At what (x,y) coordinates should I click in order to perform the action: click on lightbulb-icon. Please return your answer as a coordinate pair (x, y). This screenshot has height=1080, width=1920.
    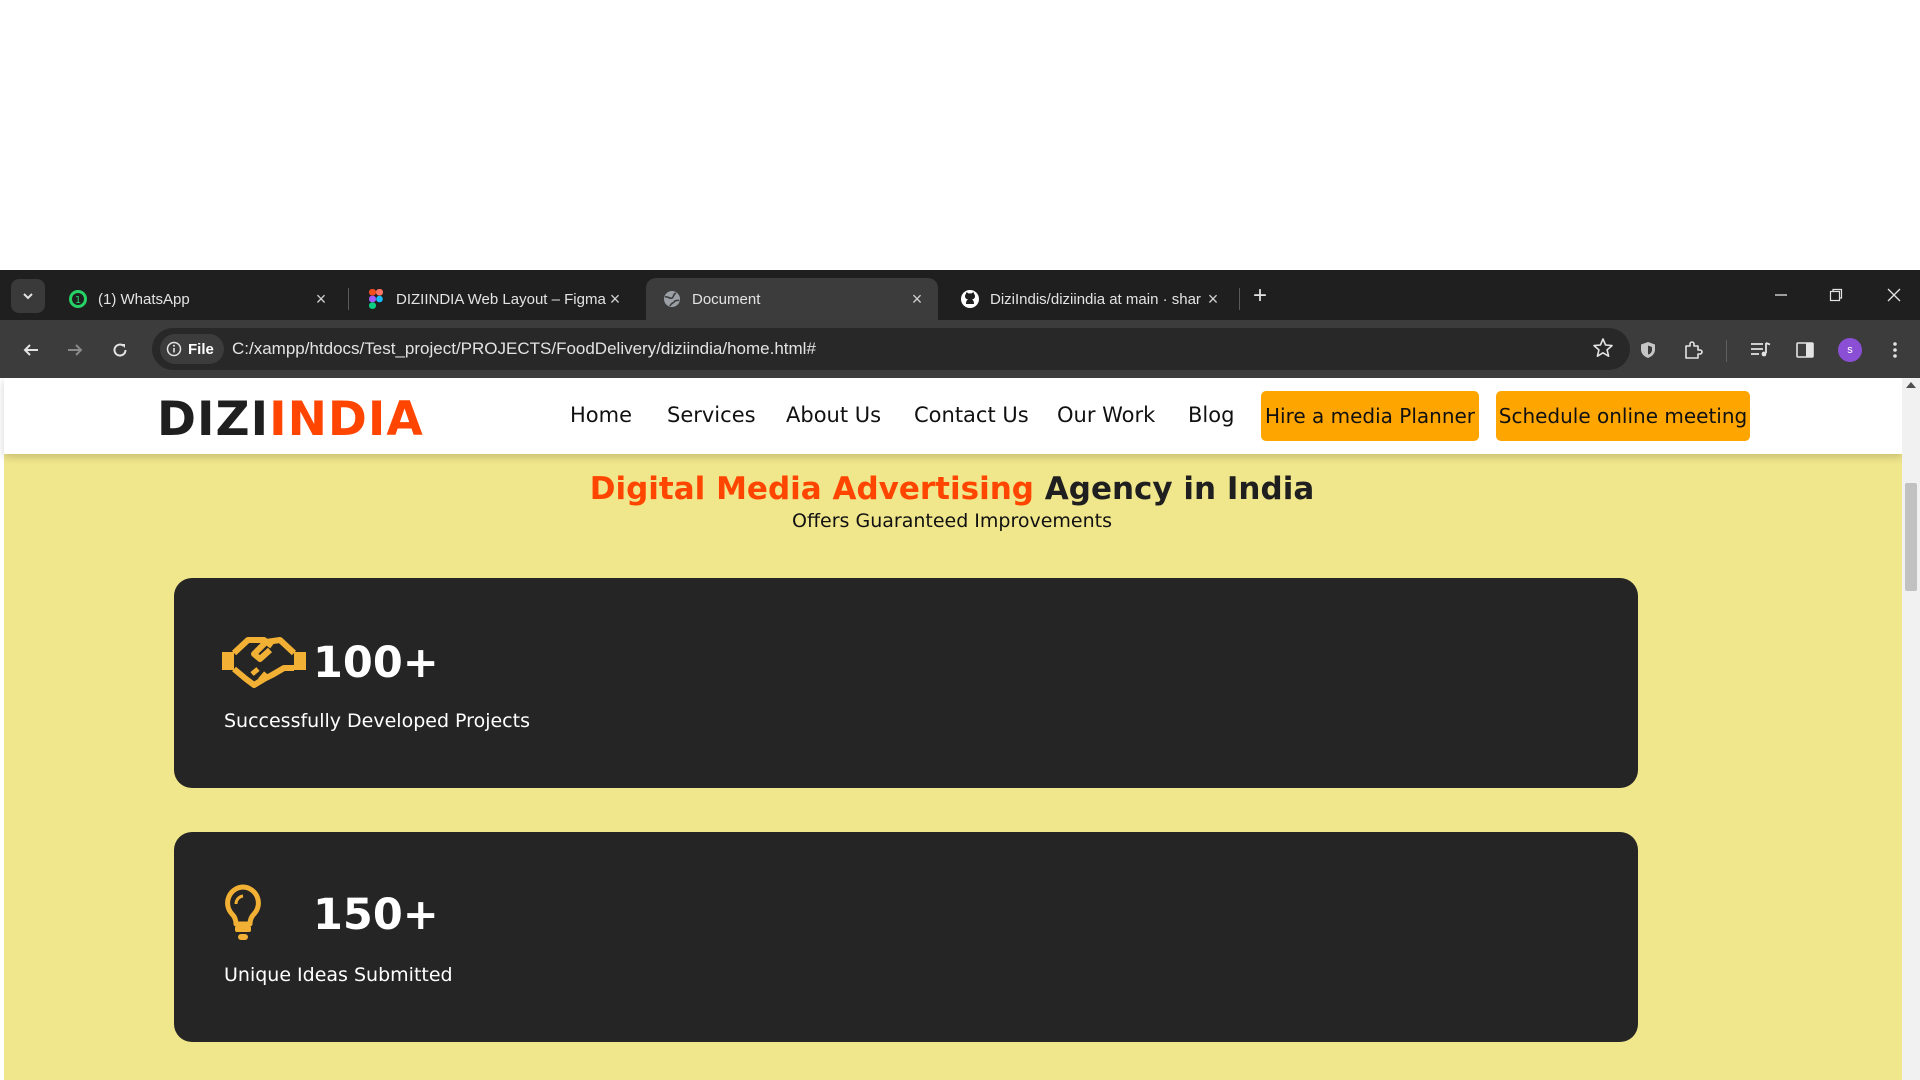
    Looking at the image, I should click on (243, 912).